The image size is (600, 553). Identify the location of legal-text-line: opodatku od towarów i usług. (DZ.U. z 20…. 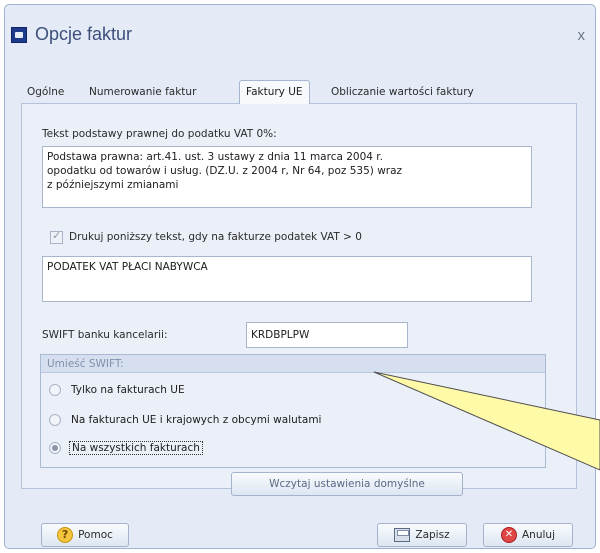
(225, 171).